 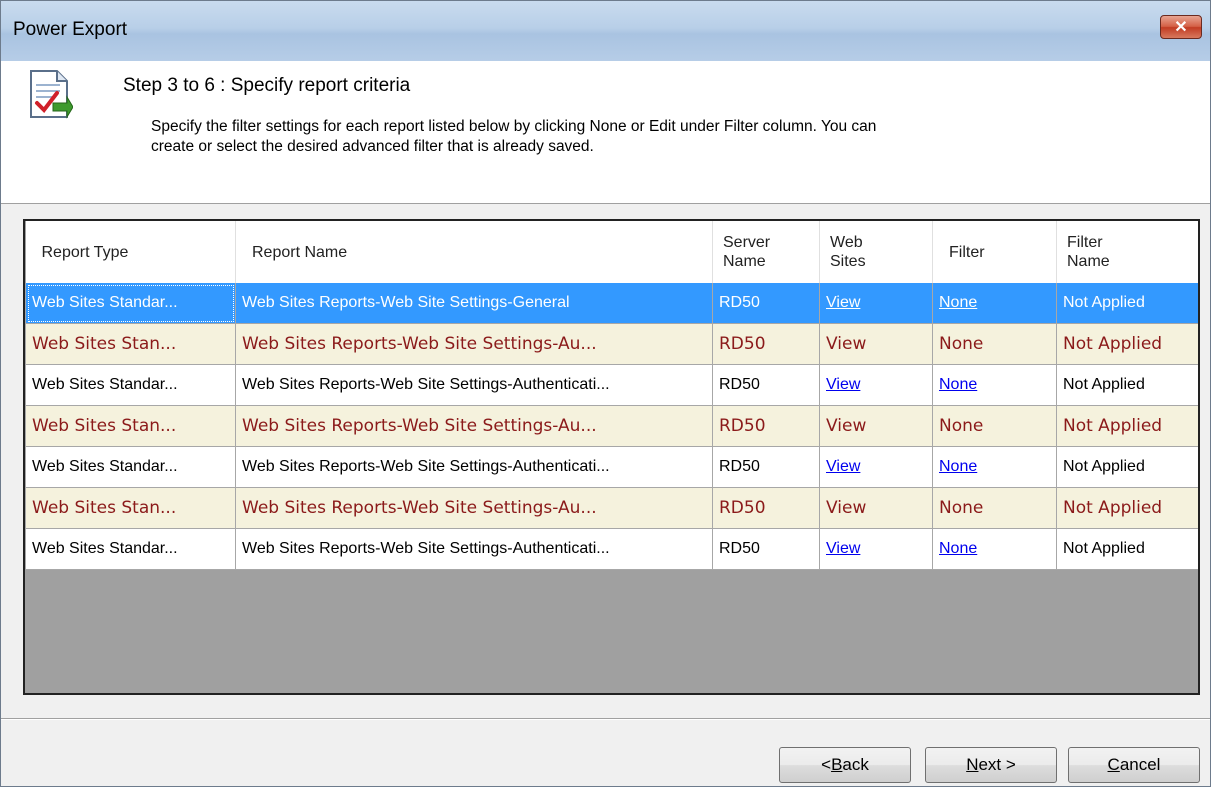 I want to click on col-header-server-line1: Server, so click(x=747, y=242).